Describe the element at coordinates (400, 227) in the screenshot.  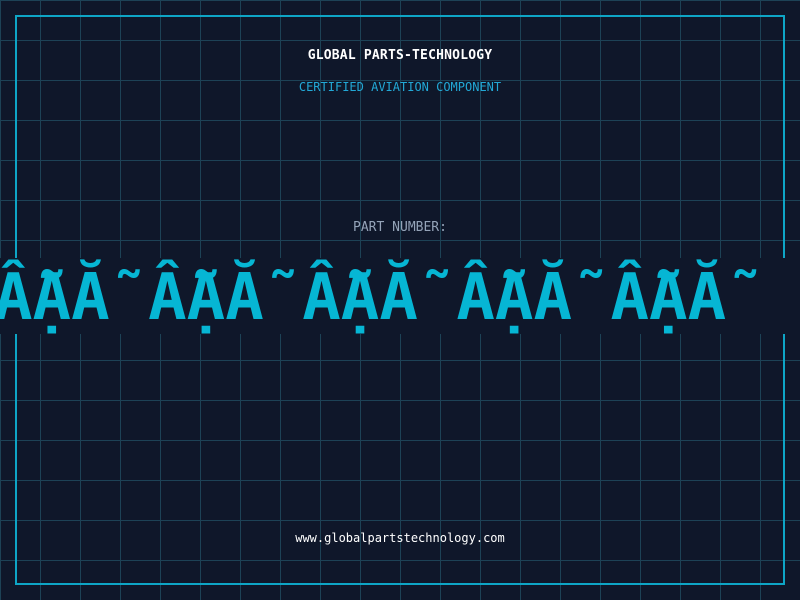
I see `part-number-label: PART NUMBER:` at that location.